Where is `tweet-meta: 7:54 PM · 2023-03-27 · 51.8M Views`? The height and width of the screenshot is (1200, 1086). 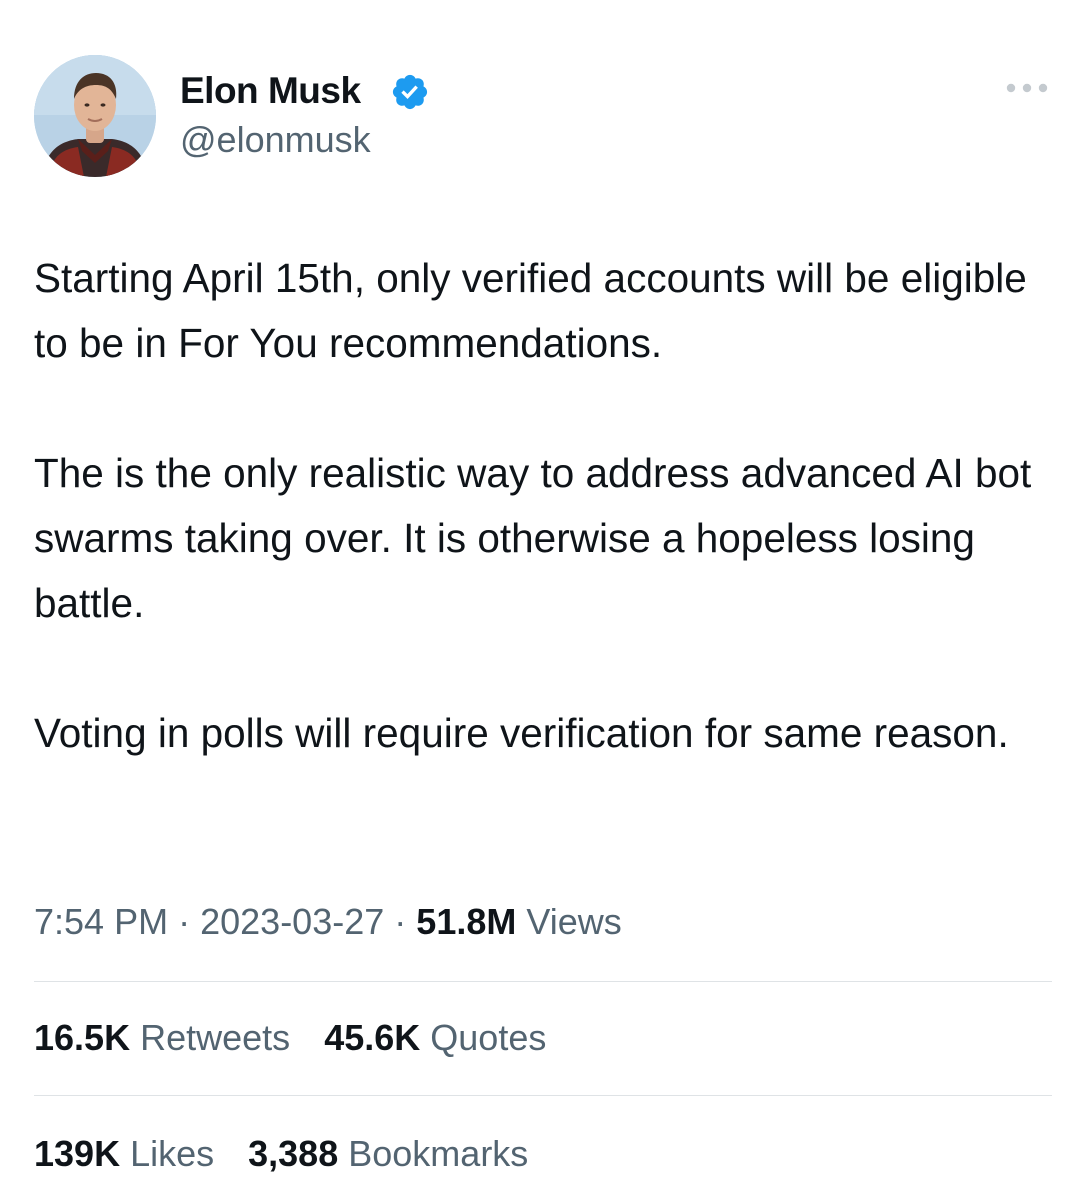
tweet-meta: 7:54 PM · 2023-03-27 · 51.8M Views is located at coordinates (328, 922).